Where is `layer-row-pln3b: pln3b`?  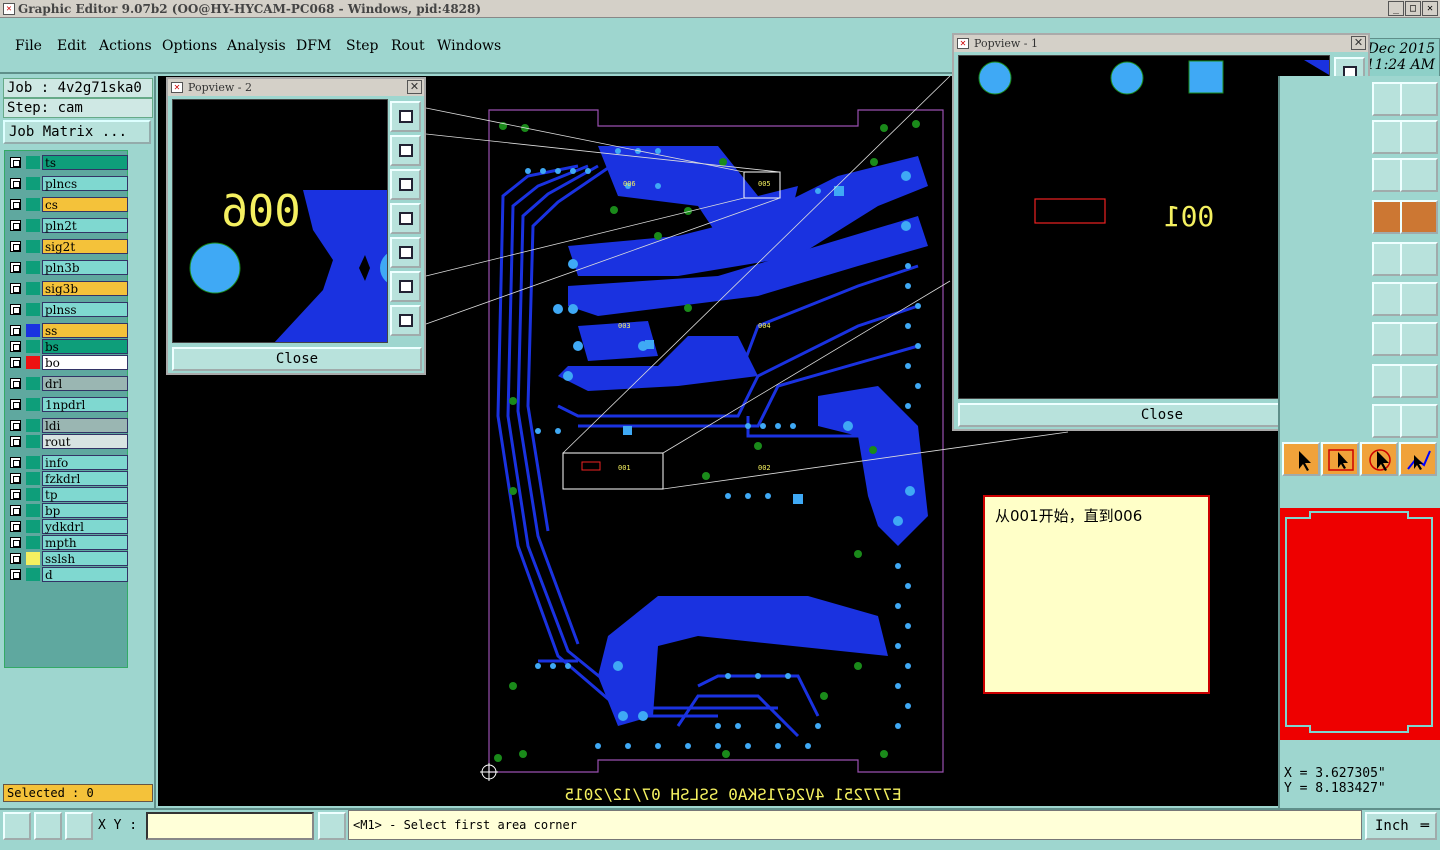 layer-row-pln3b: pln3b is located at coordinates (67, 267).